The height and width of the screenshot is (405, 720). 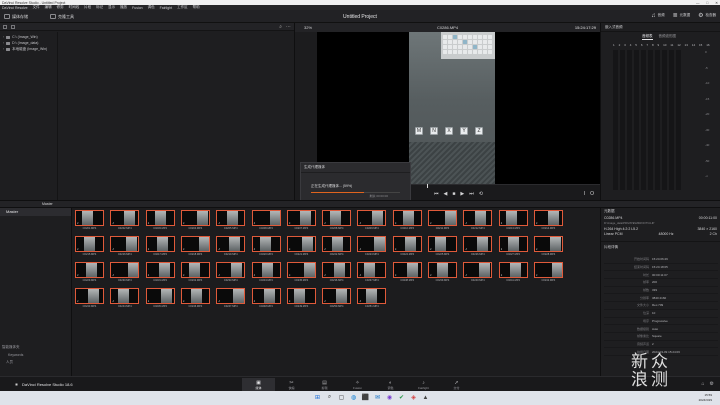 What do you see at coordinates (659, 298) in the screenshot?
I see `metadata-value: 3840 2160` at bounding box center [659, 298].